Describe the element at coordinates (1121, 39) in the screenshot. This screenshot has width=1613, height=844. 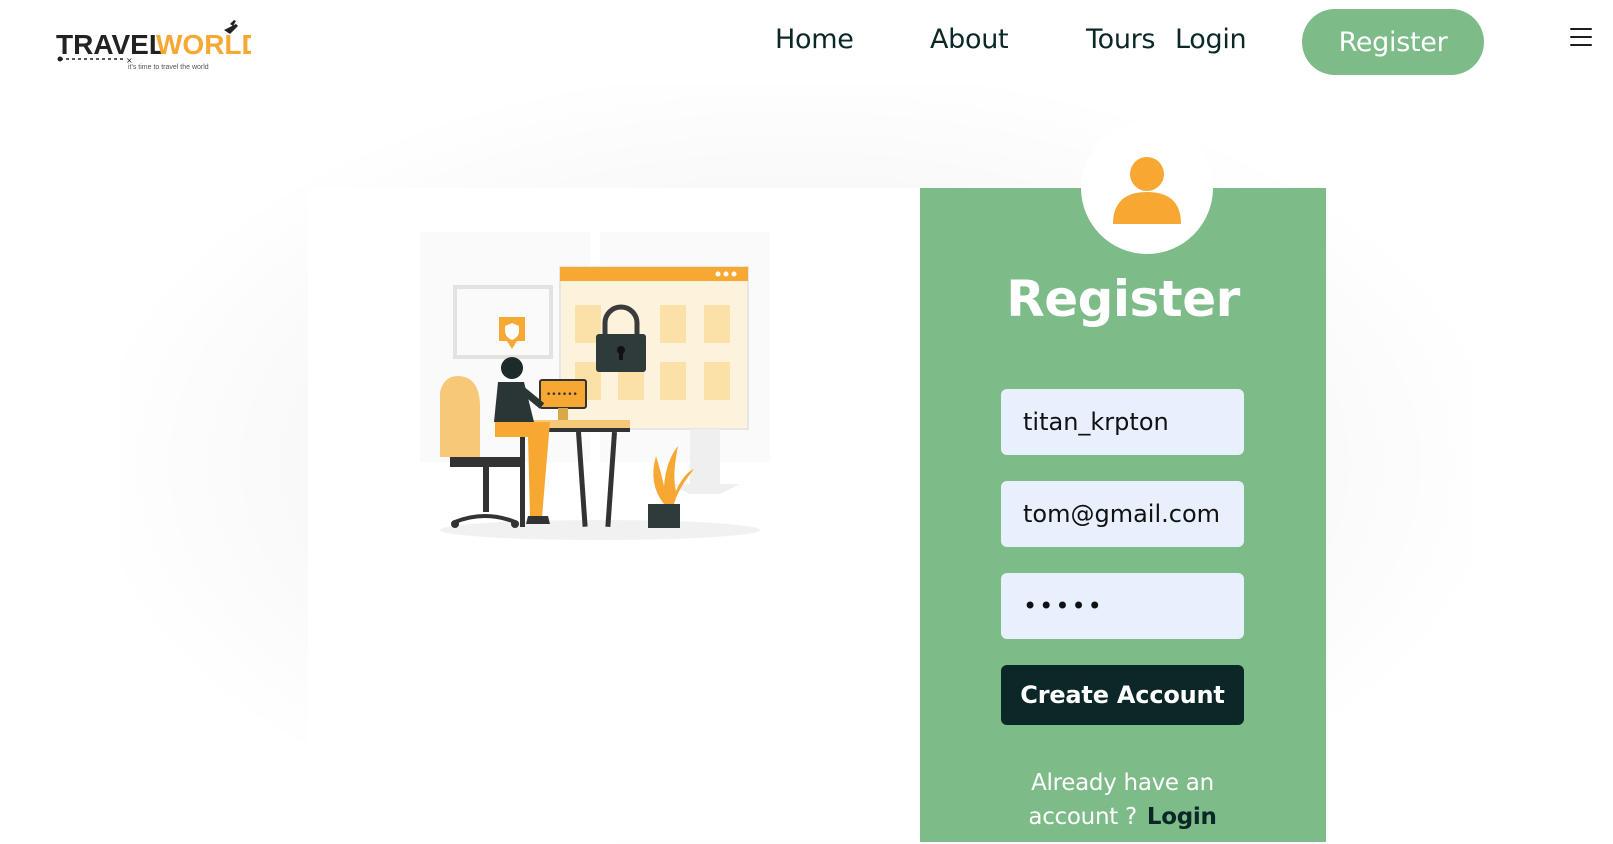
I see `nav-tours-link: Tours` at that location.